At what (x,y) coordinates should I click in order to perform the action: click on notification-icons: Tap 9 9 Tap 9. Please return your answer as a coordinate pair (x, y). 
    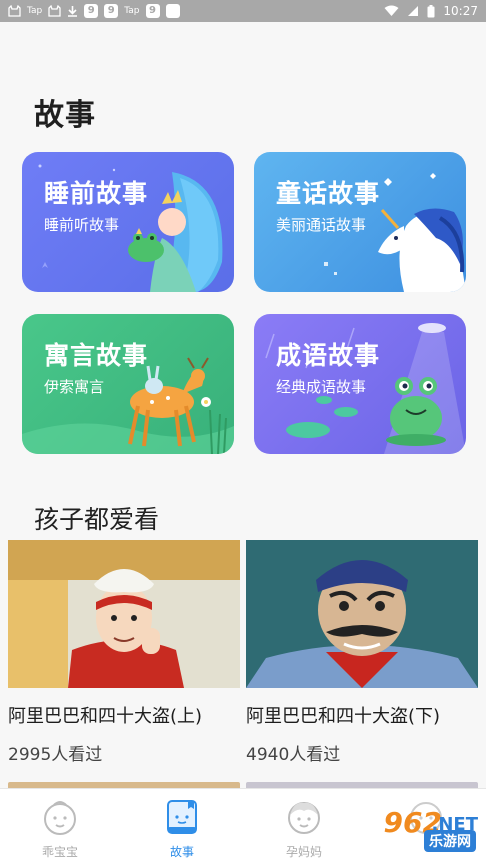
    Looking at the image, I should click on (94, 11).